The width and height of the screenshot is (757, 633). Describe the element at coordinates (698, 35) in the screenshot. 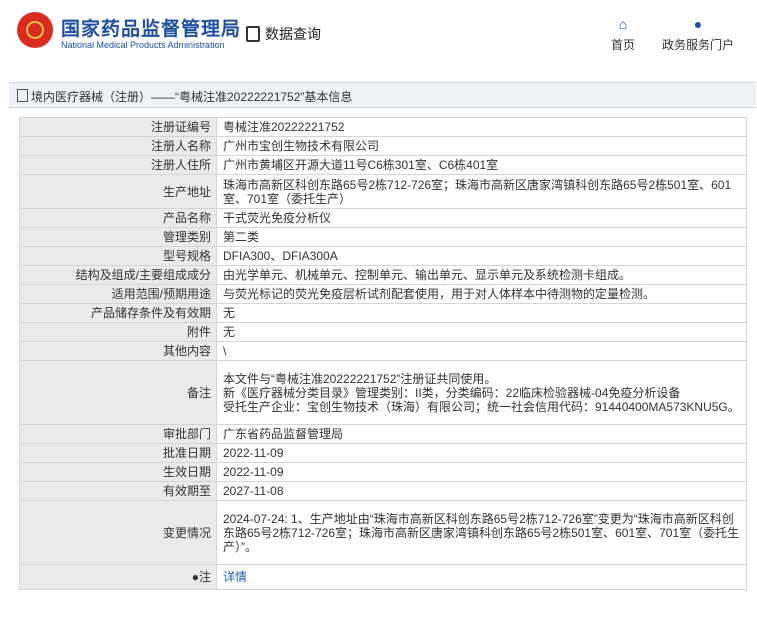

I see `nav-service-portal: ● 政务服务门户` at that location.